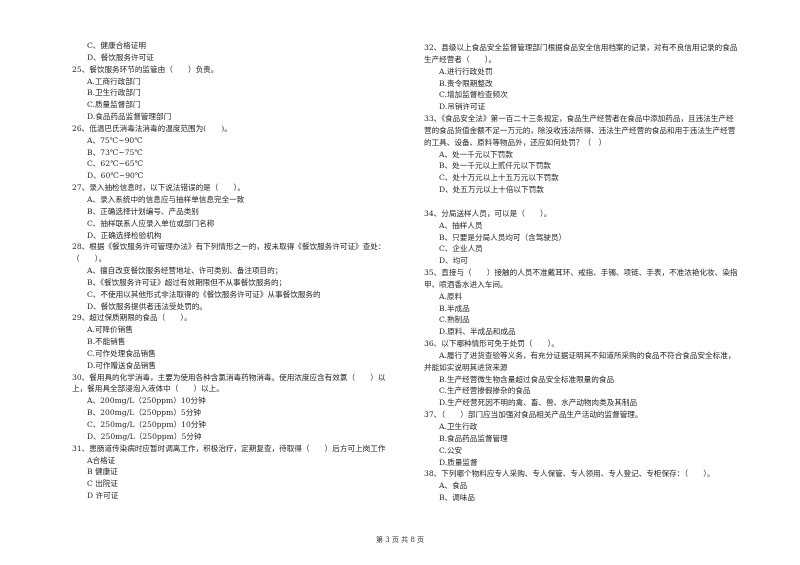 This screenshot has height=565, width=800. I want to click on answer-option: A、75℃~90℃, so click(115, 140).